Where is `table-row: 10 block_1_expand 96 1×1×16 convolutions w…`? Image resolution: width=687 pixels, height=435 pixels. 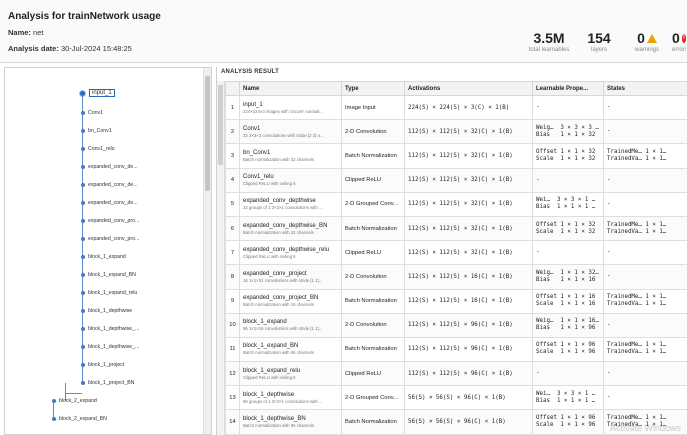 table-row: 10 block_1_expand 96 1×1×16 convolutions w… is located at coordinates (456, 325).